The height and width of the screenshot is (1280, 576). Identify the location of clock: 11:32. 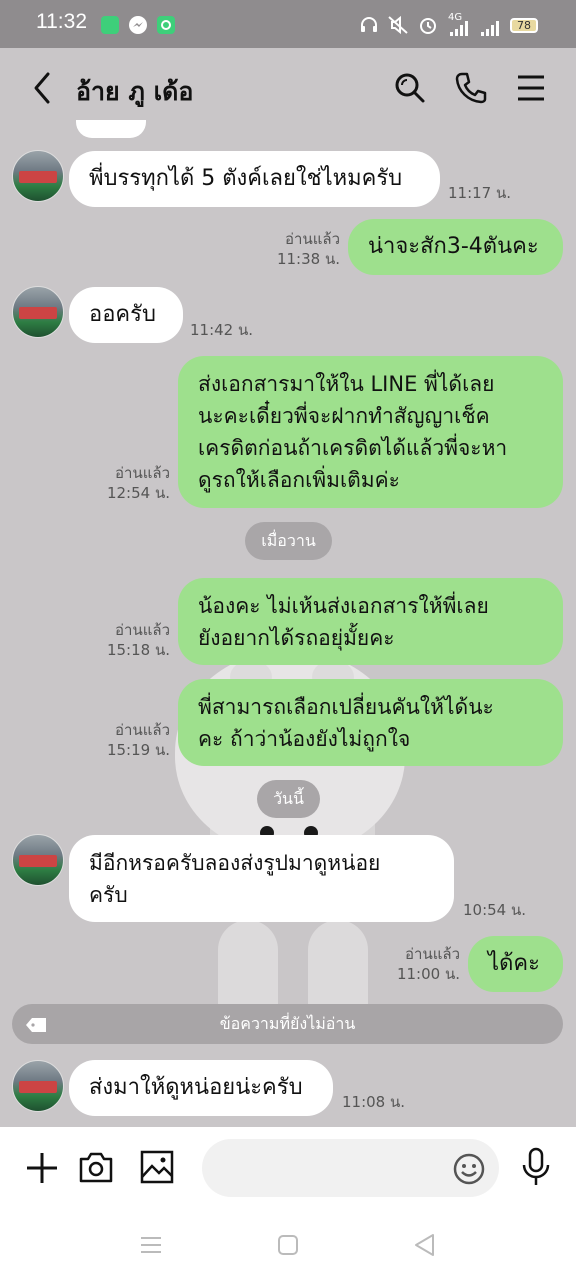
(61, 21).